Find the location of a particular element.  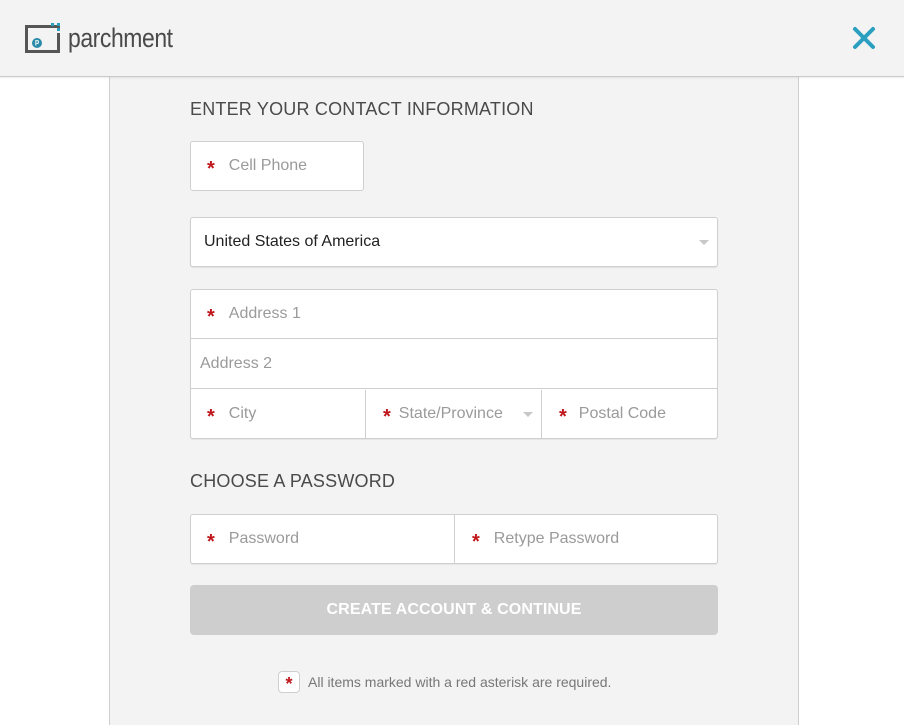

cell-phone-placeholder: Cell Phone is located at coordinates (268, 165).